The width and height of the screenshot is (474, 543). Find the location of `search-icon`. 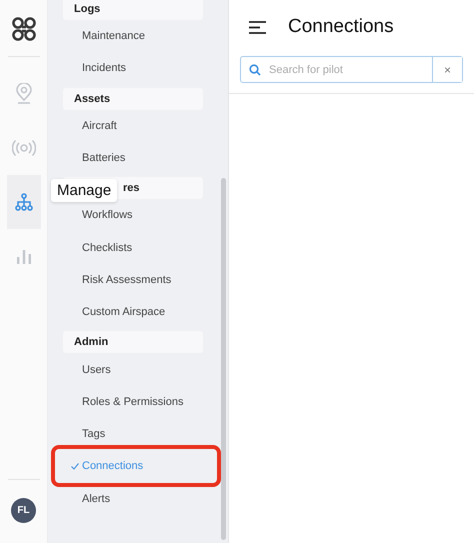

search-icon is located at coordinates (255, 70).